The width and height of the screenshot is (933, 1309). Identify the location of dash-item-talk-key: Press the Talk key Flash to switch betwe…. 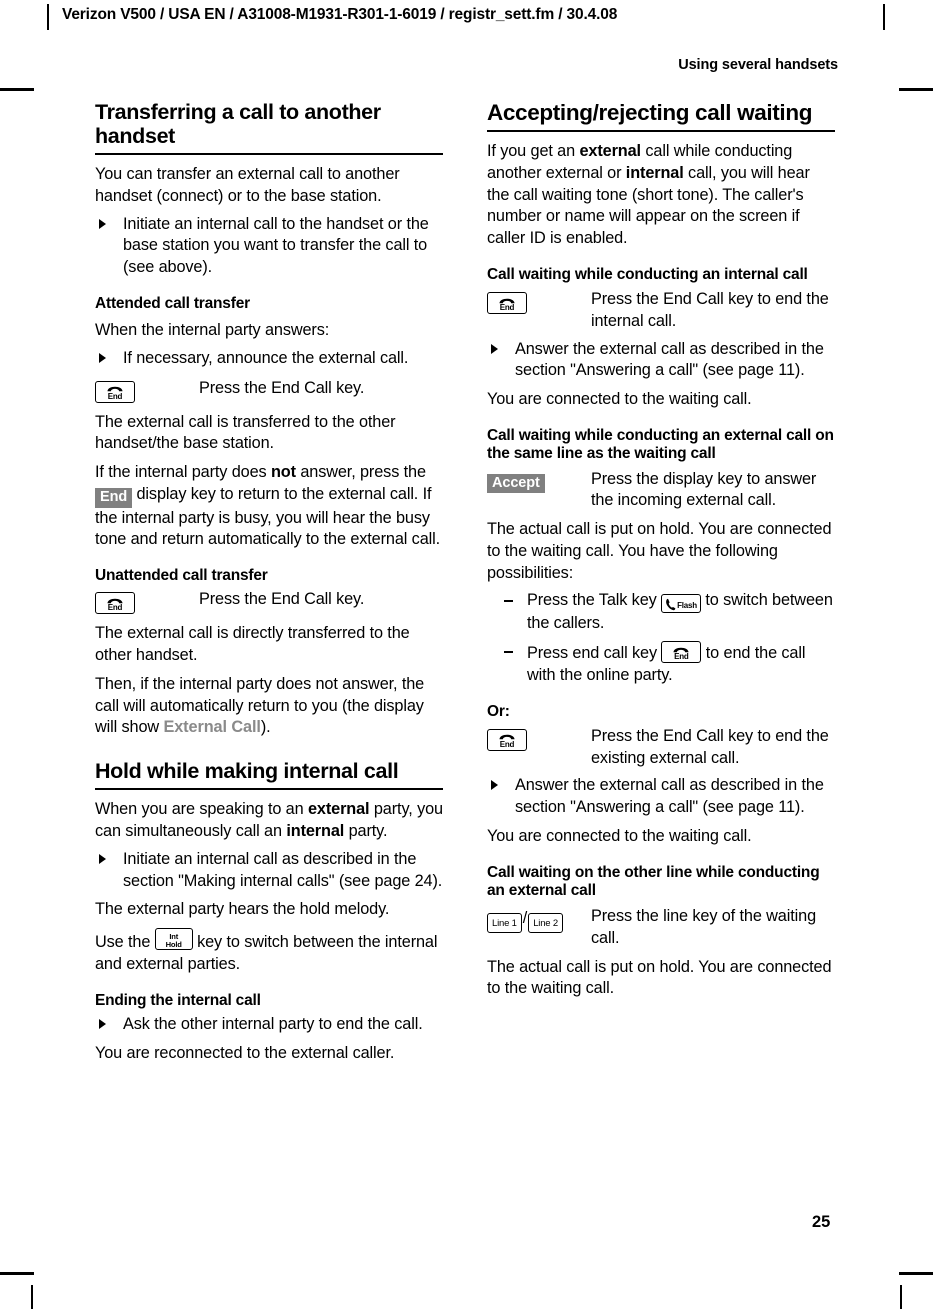
(661, 612).